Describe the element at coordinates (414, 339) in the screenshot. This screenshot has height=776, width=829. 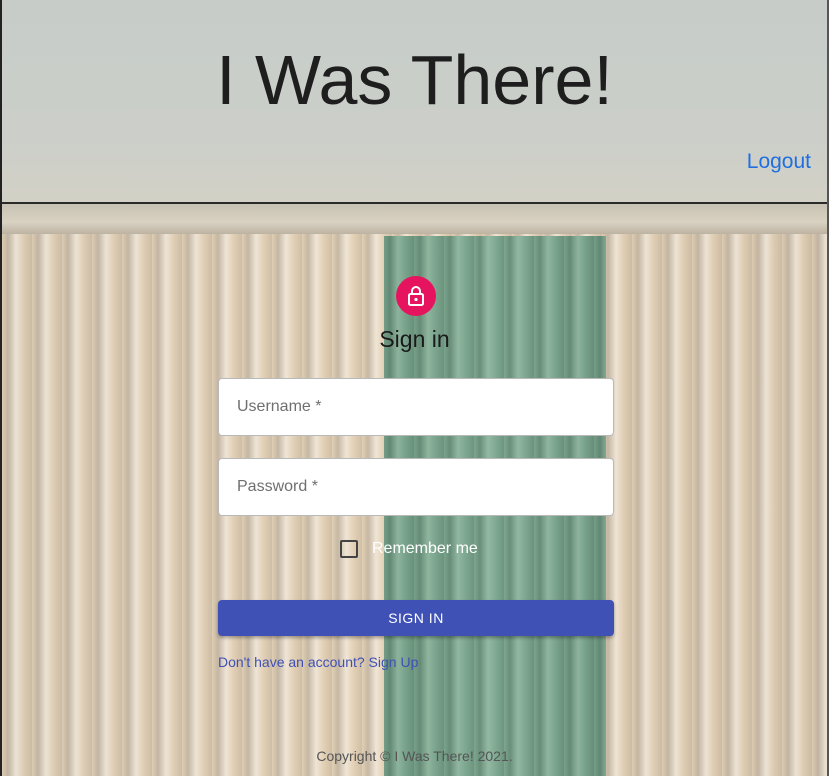
I see `sign-in-heading: Sign in` at that location.